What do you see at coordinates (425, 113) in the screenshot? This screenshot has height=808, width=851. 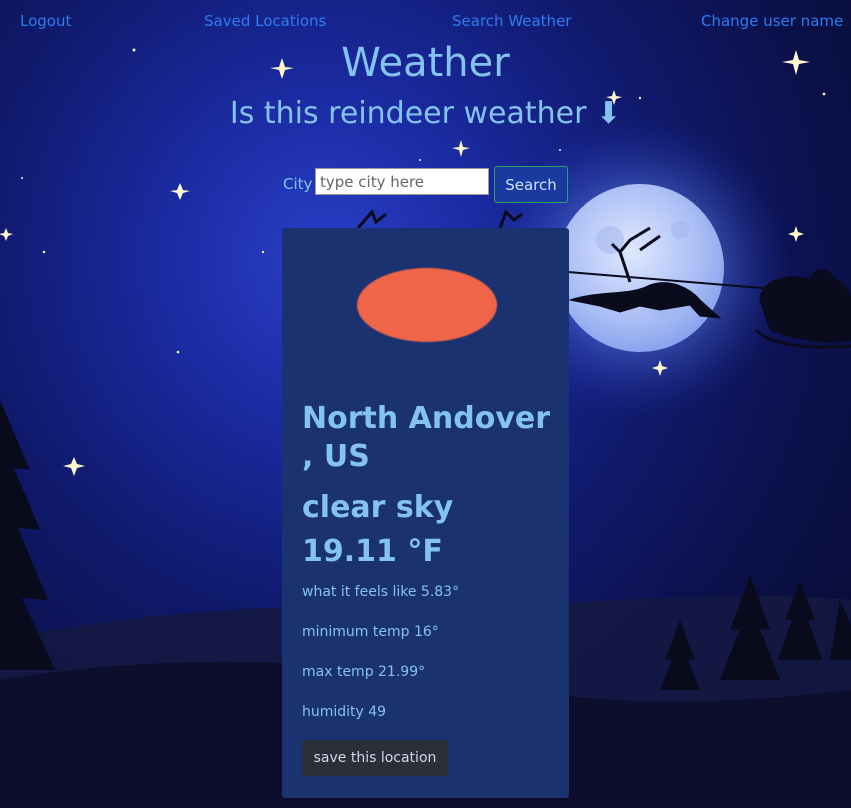 I see `page-subtitle: Is this reindeer weather ⬇` at bounding box center [425, 113].